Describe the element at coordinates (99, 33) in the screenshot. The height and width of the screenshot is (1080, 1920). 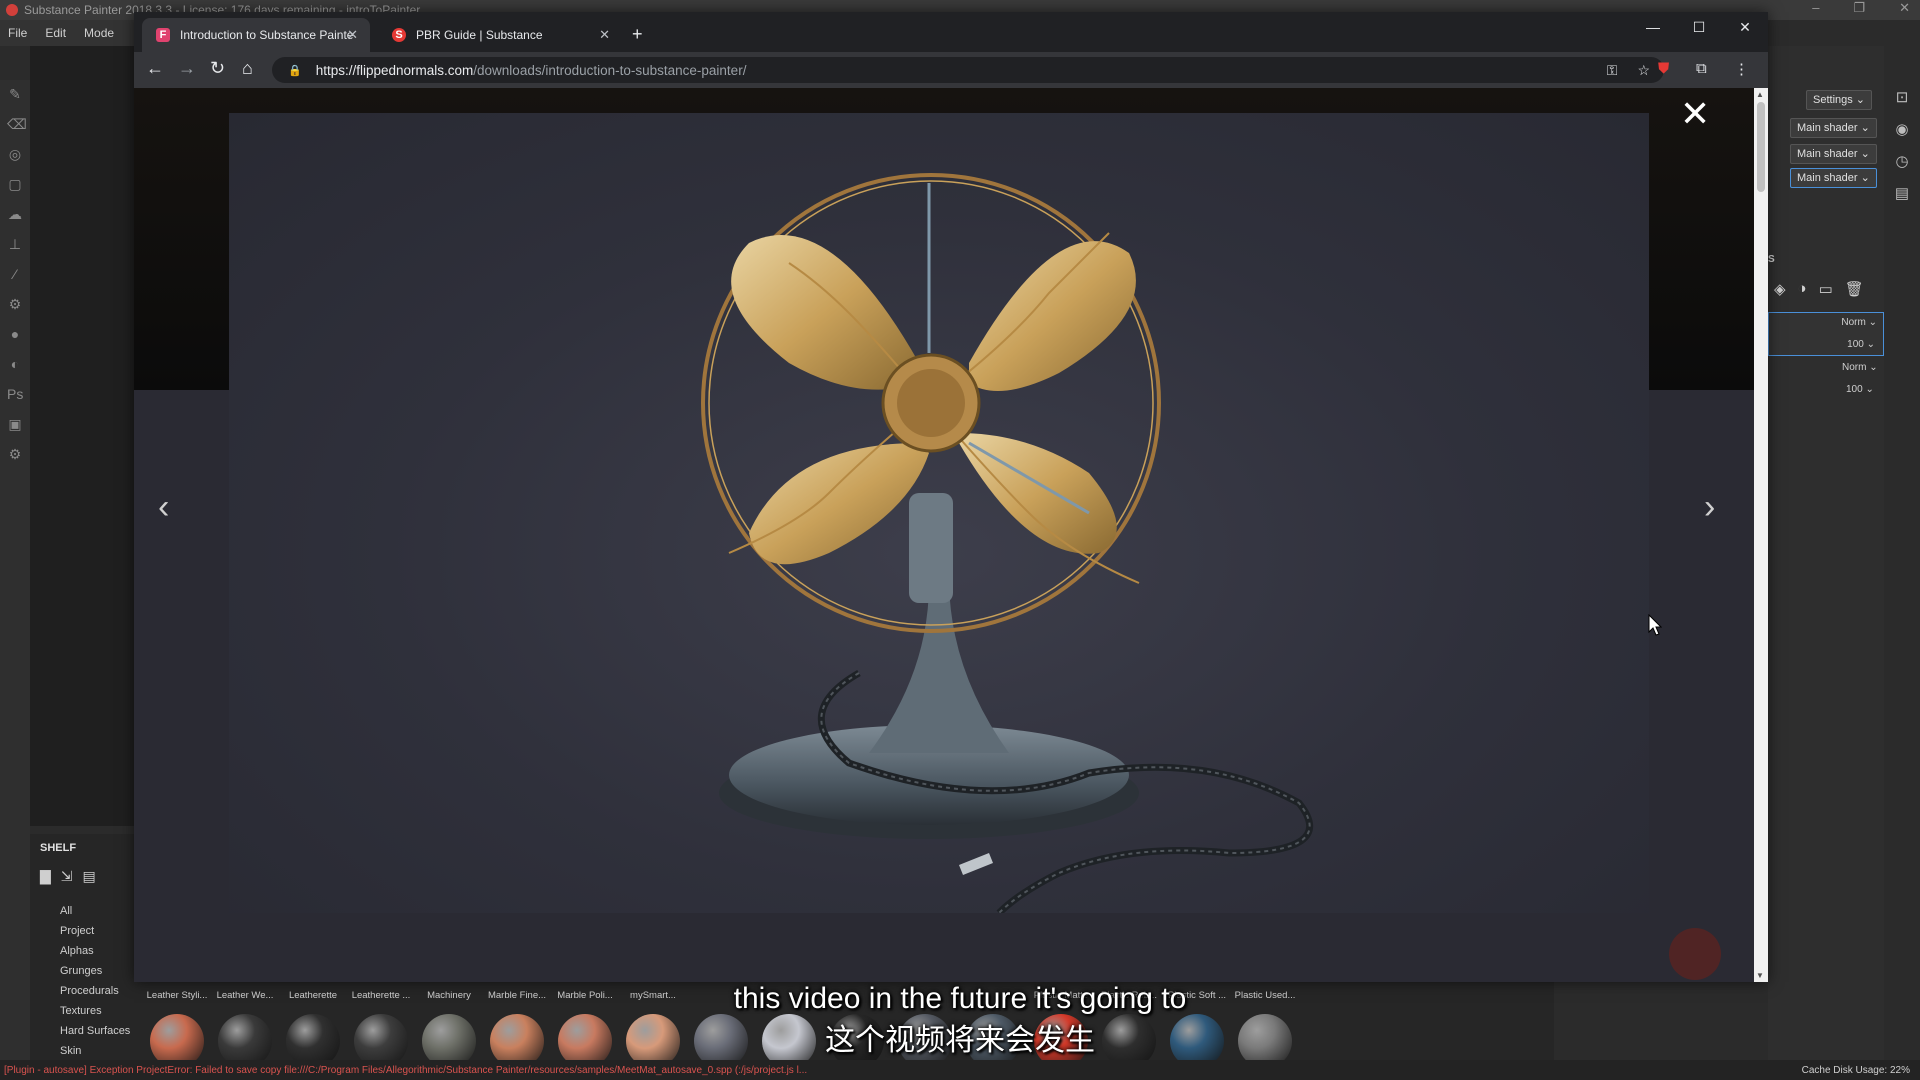
I see `menu-mode: Mode` at that location.